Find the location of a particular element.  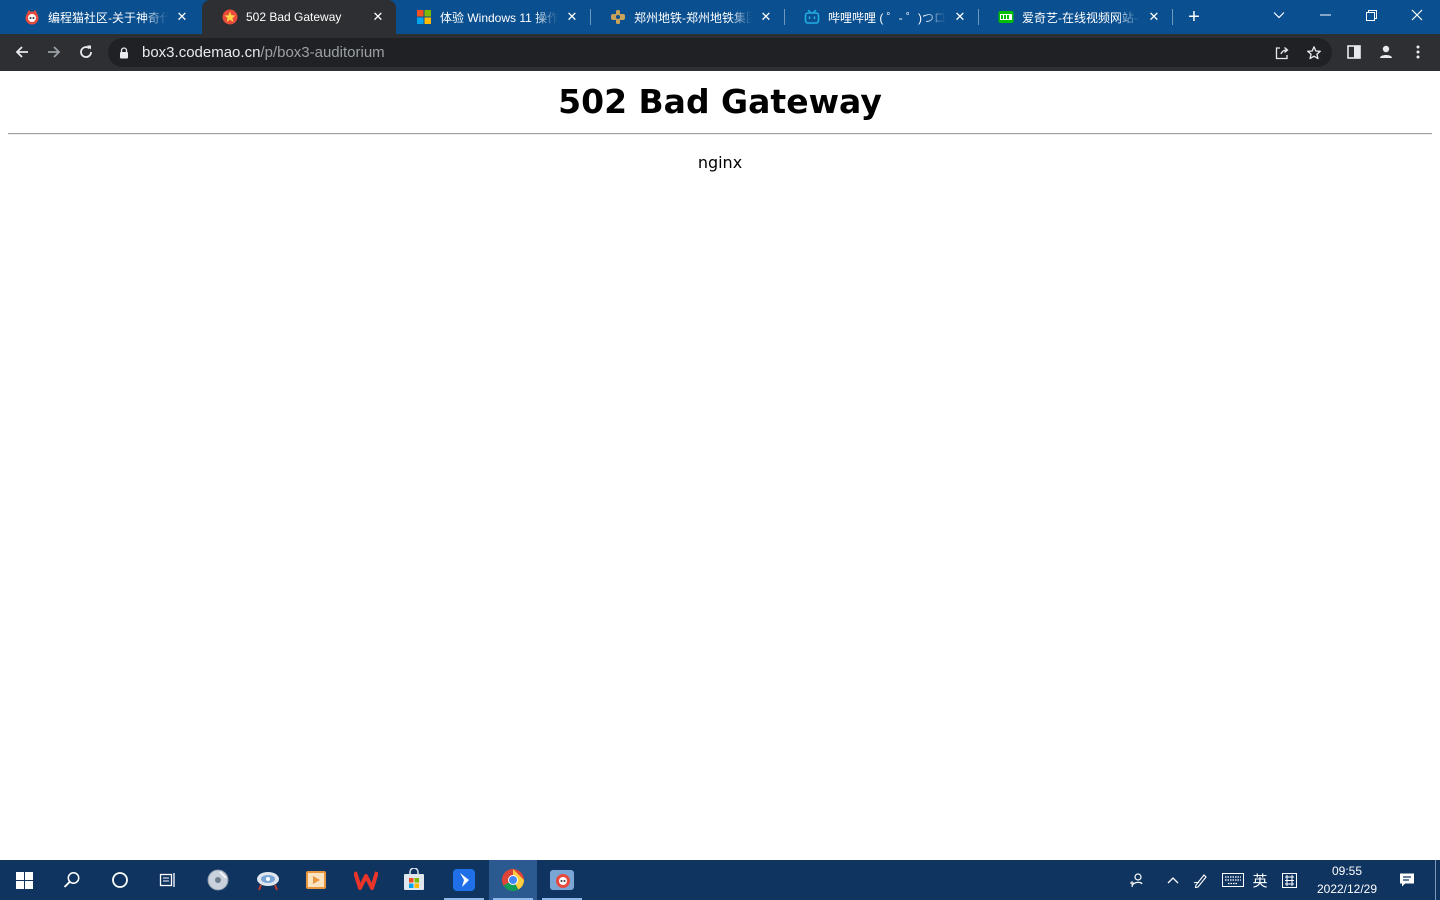

tab-bilibili: 哔哩哔哩 ( ゜- ゜)つロ 干杯 ✕ is located at coordinates (881, 17).